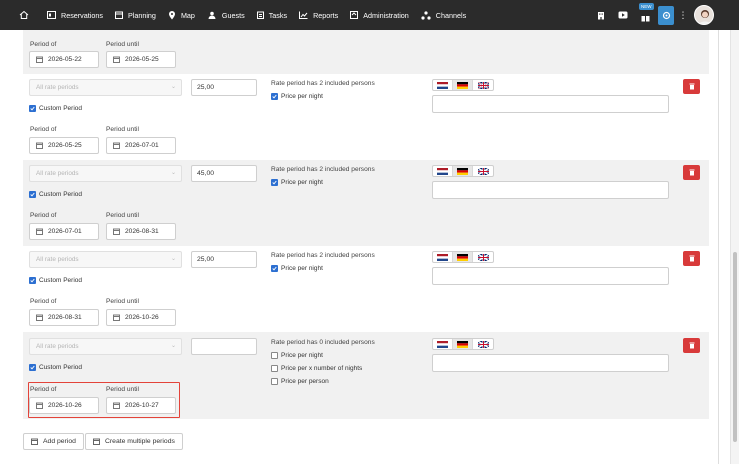 This screenshot has width=739, height=464. What do you see at coordinates (623, 15) in the screenshot?
I see `video-icon` at bounding box center [623, 15].